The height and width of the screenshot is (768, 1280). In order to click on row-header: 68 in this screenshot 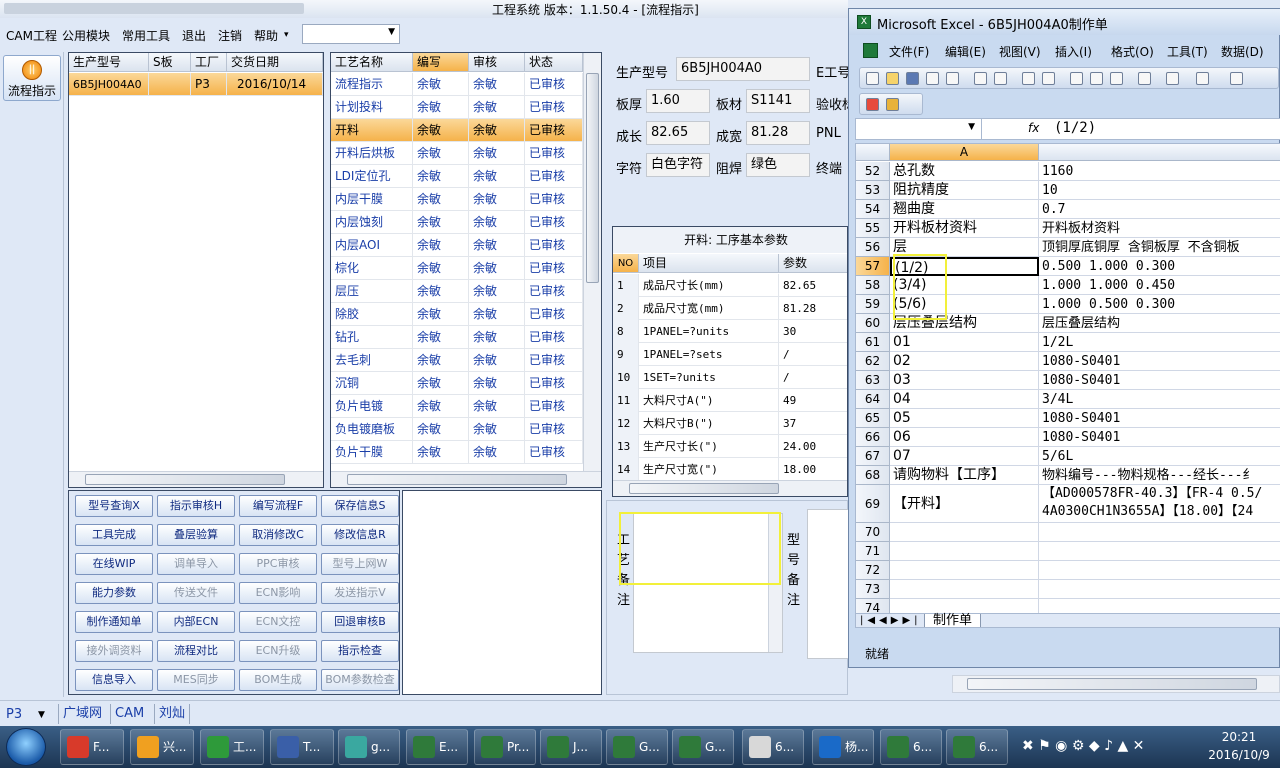, I will do `click(873, 475)`.